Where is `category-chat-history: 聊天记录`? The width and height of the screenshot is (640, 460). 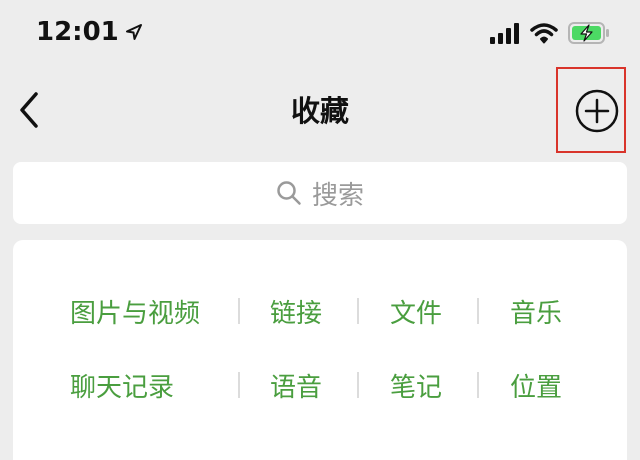 category-chat-history: 聊天记录 is located at coordinates (122, 385).